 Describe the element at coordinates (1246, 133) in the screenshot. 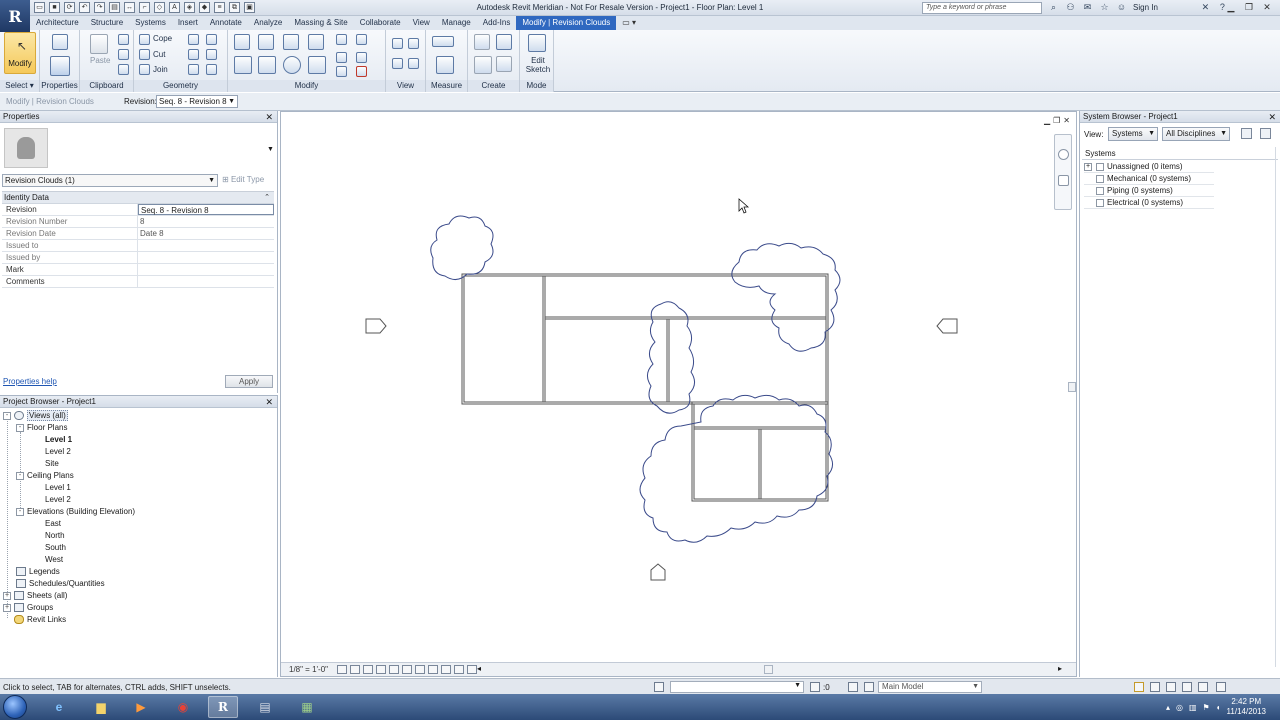

I see `column-settings-icon` at that location.